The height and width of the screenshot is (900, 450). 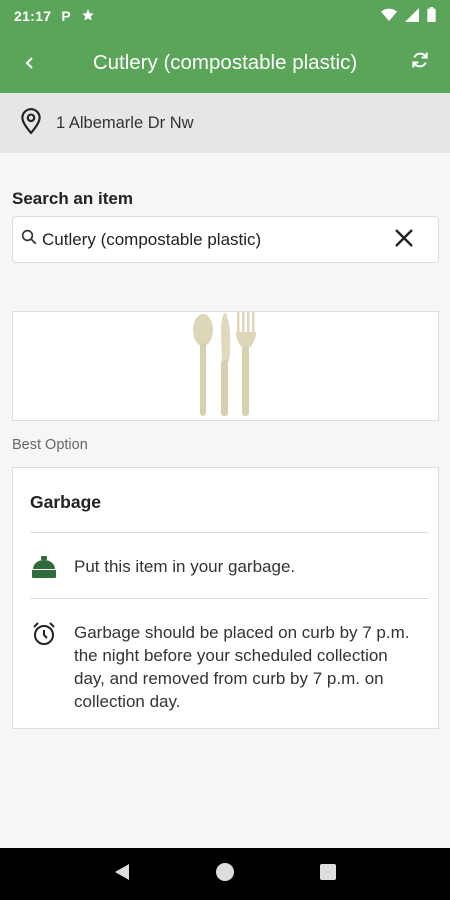 I want to click on wifi-icon, so click(x=389, y=16).